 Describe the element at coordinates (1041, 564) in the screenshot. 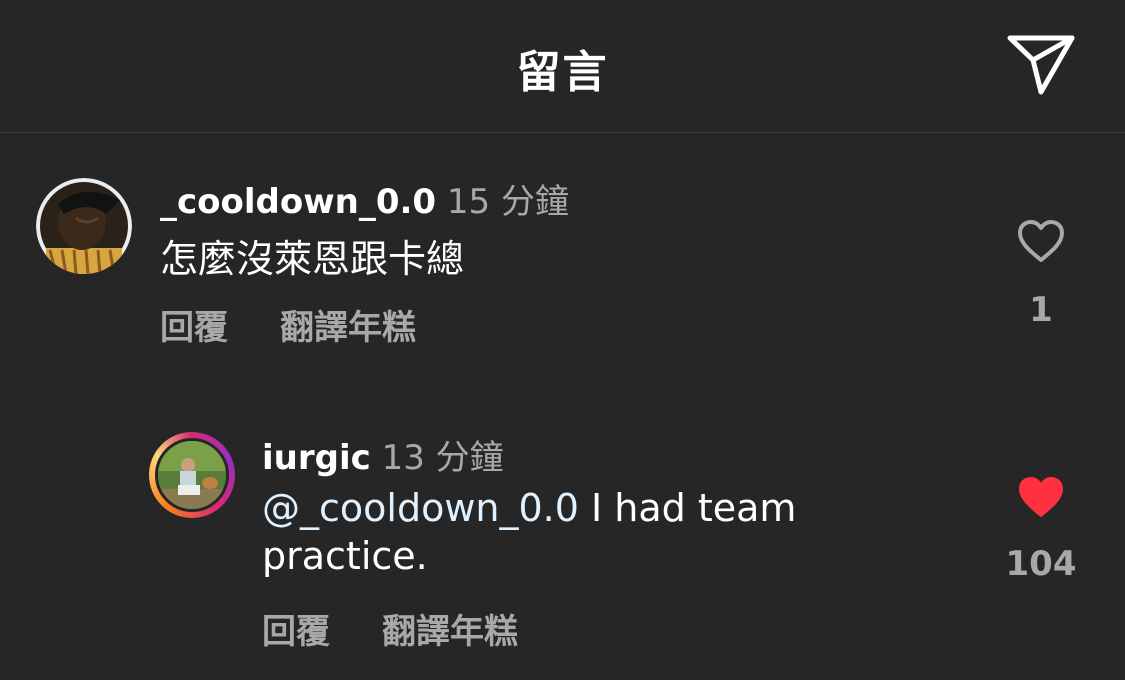

I see `like-count: 104` at that location.